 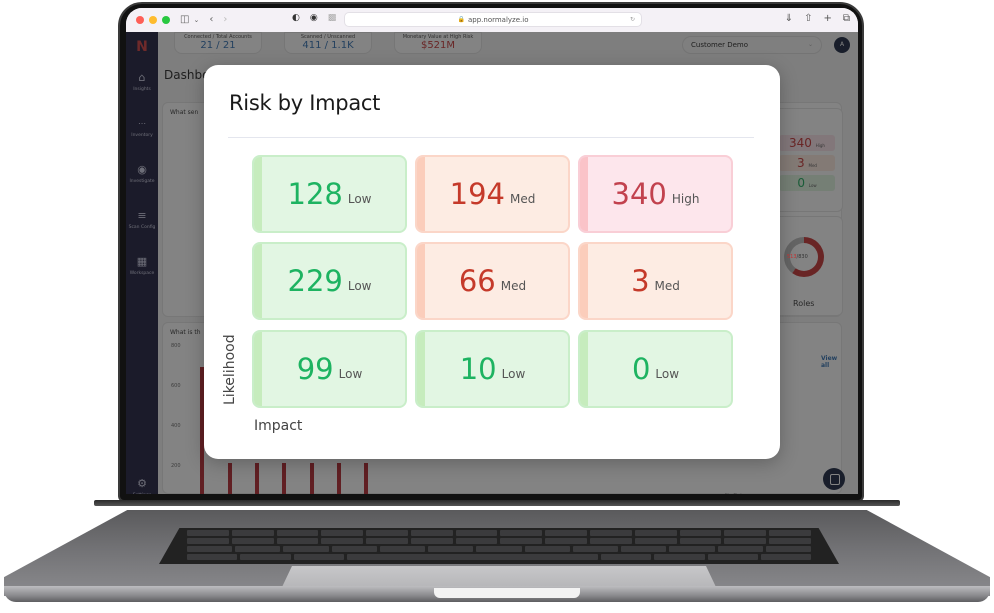 What do you see at coordinates (196, 20) in the screenshot?
I see `chevron-down-icon: ⌄` at bounding box center [196, 20].